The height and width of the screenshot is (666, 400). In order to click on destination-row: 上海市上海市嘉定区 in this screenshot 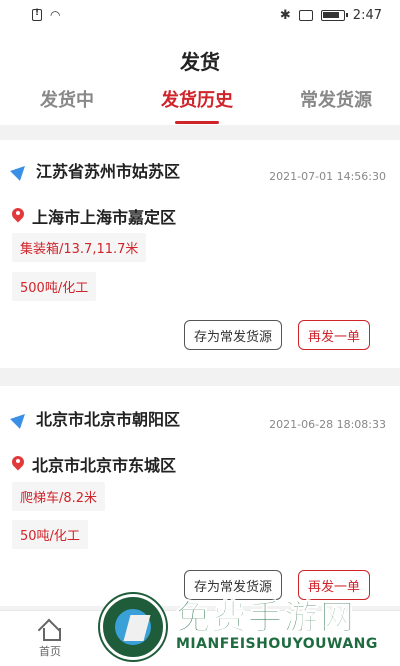, I will do `click(94, 216)`.